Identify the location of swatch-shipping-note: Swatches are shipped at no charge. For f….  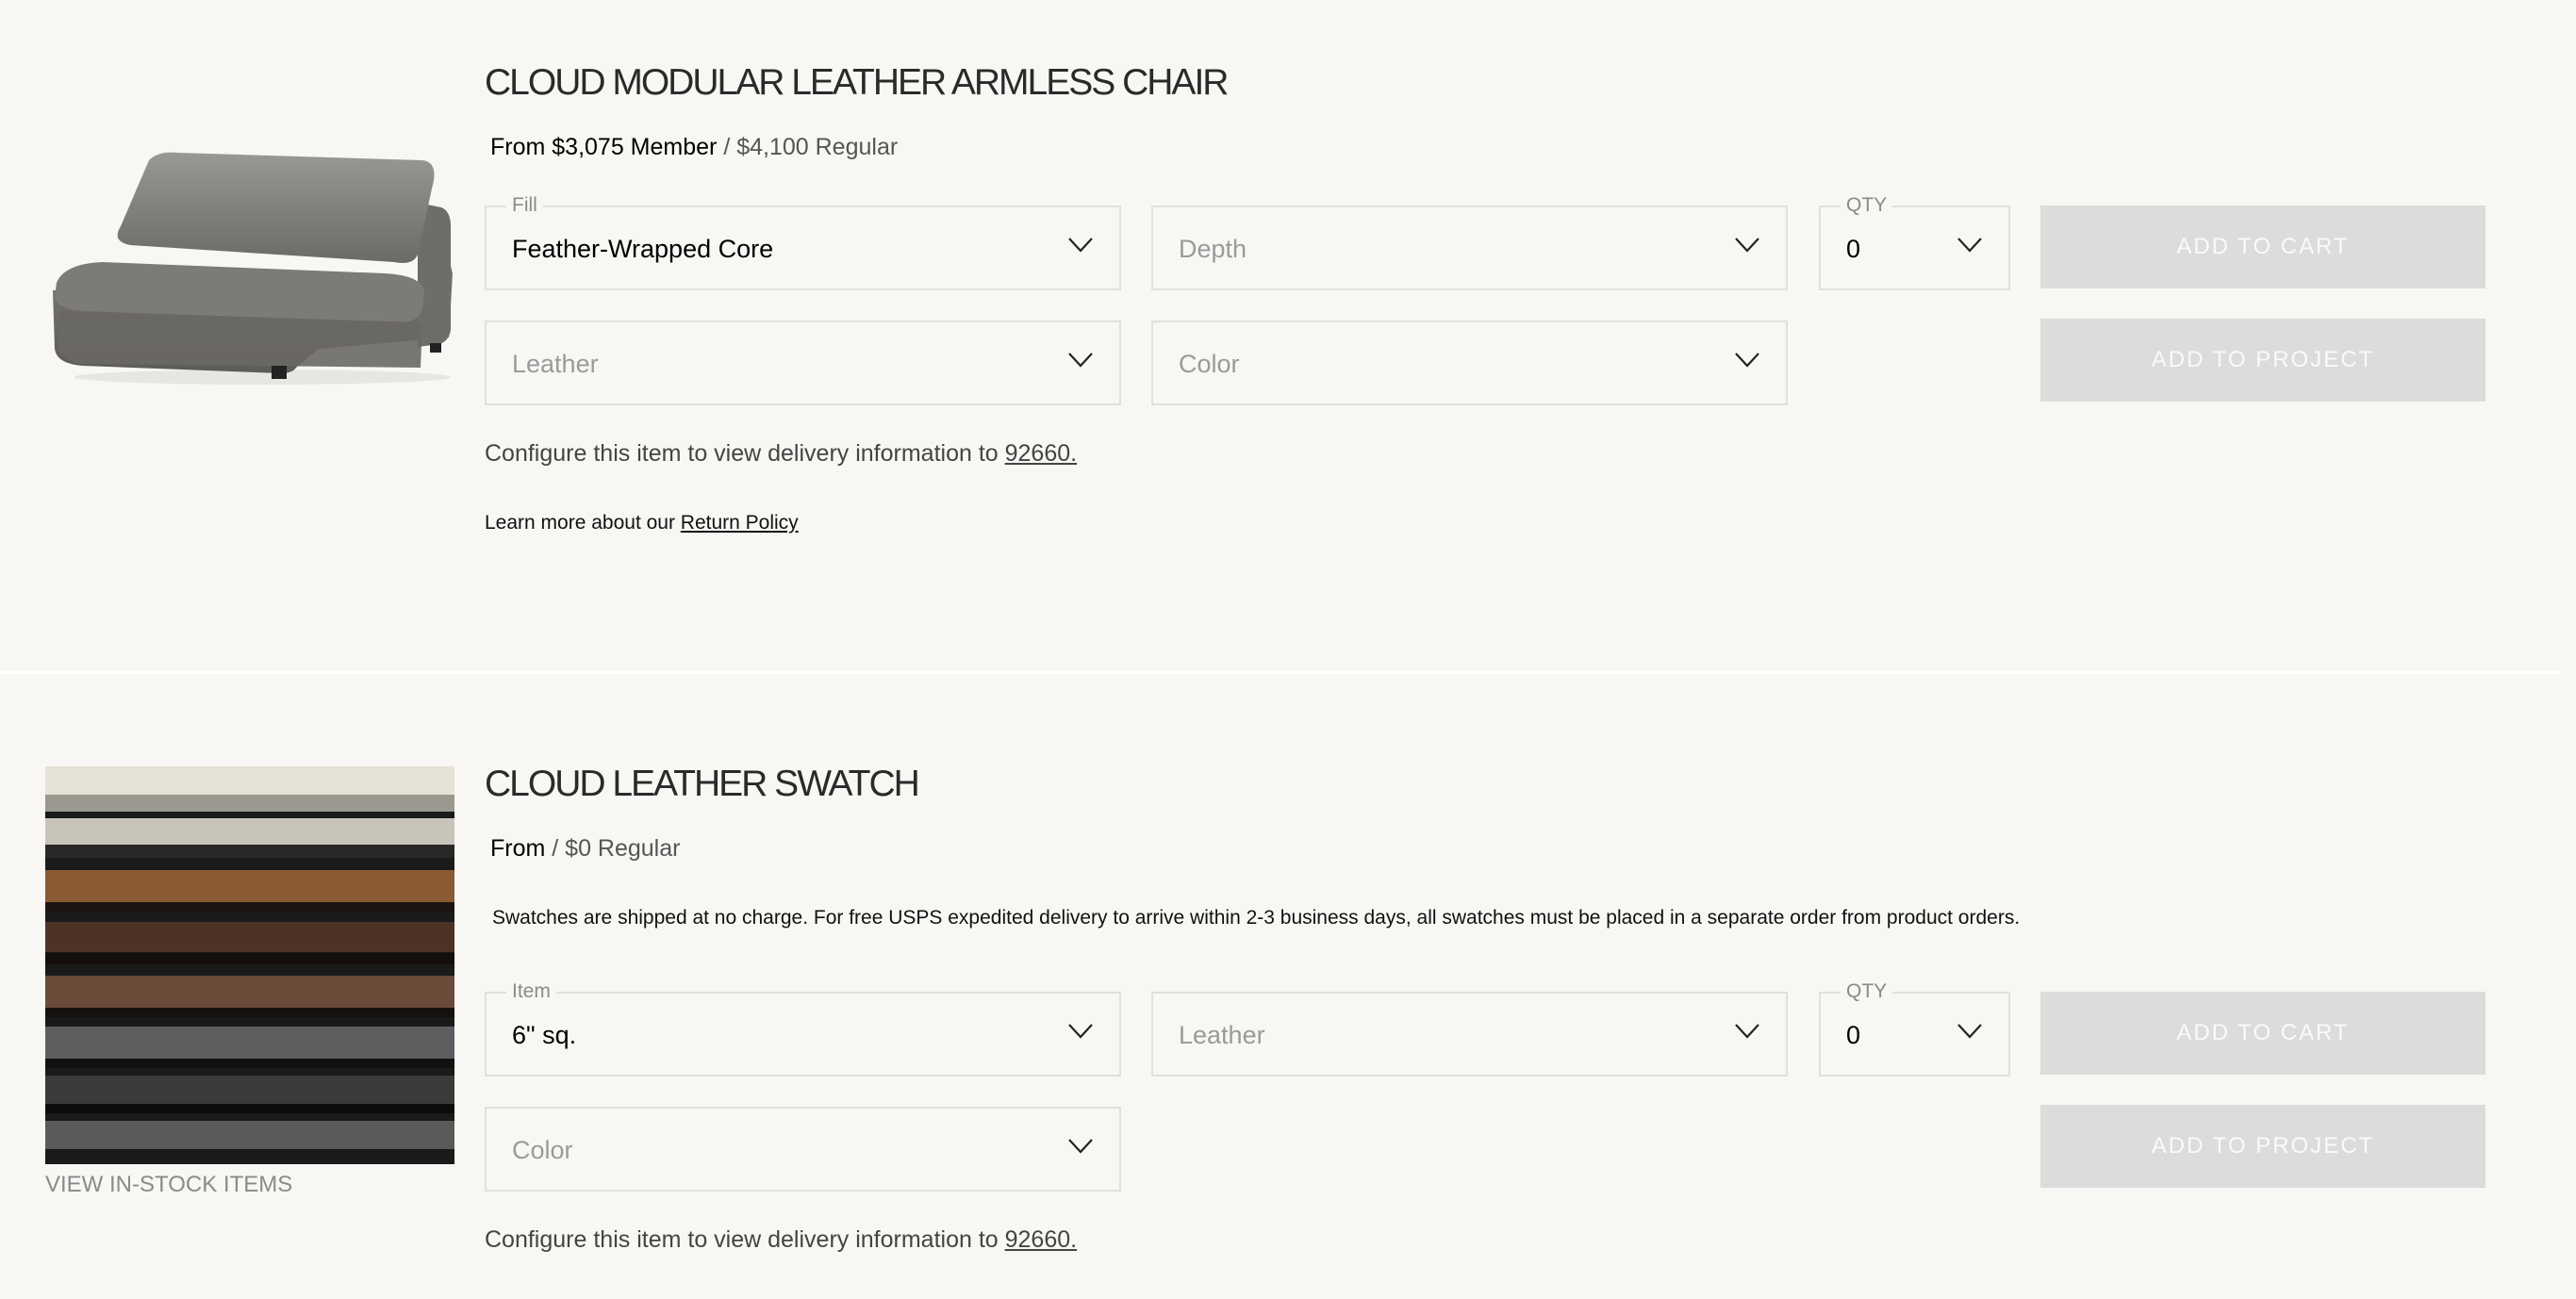
(1256, 918).